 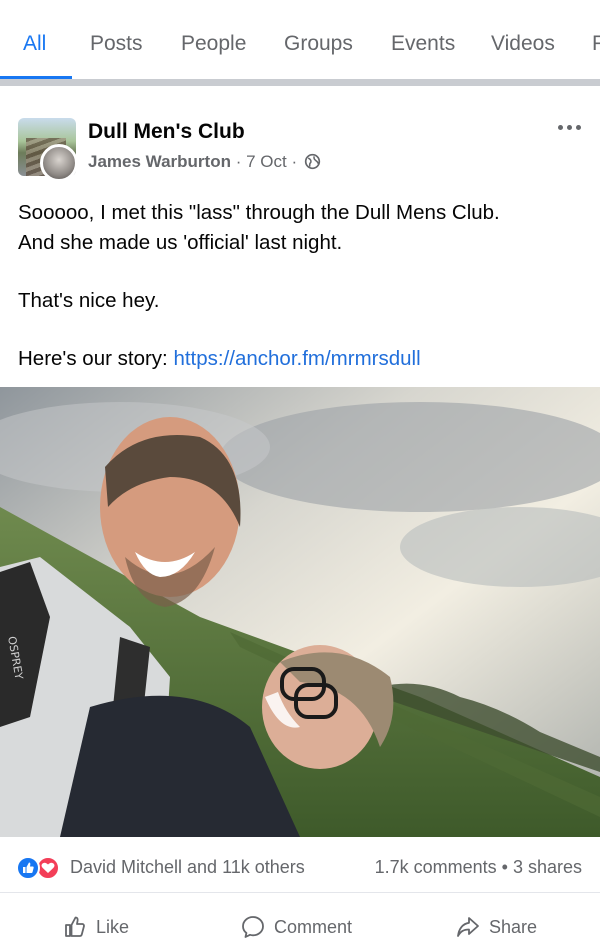 What do you see at coordinates (318, 44) in the screenshot?
I see `tab-groups: Groups` at bounding box center [318, 44].